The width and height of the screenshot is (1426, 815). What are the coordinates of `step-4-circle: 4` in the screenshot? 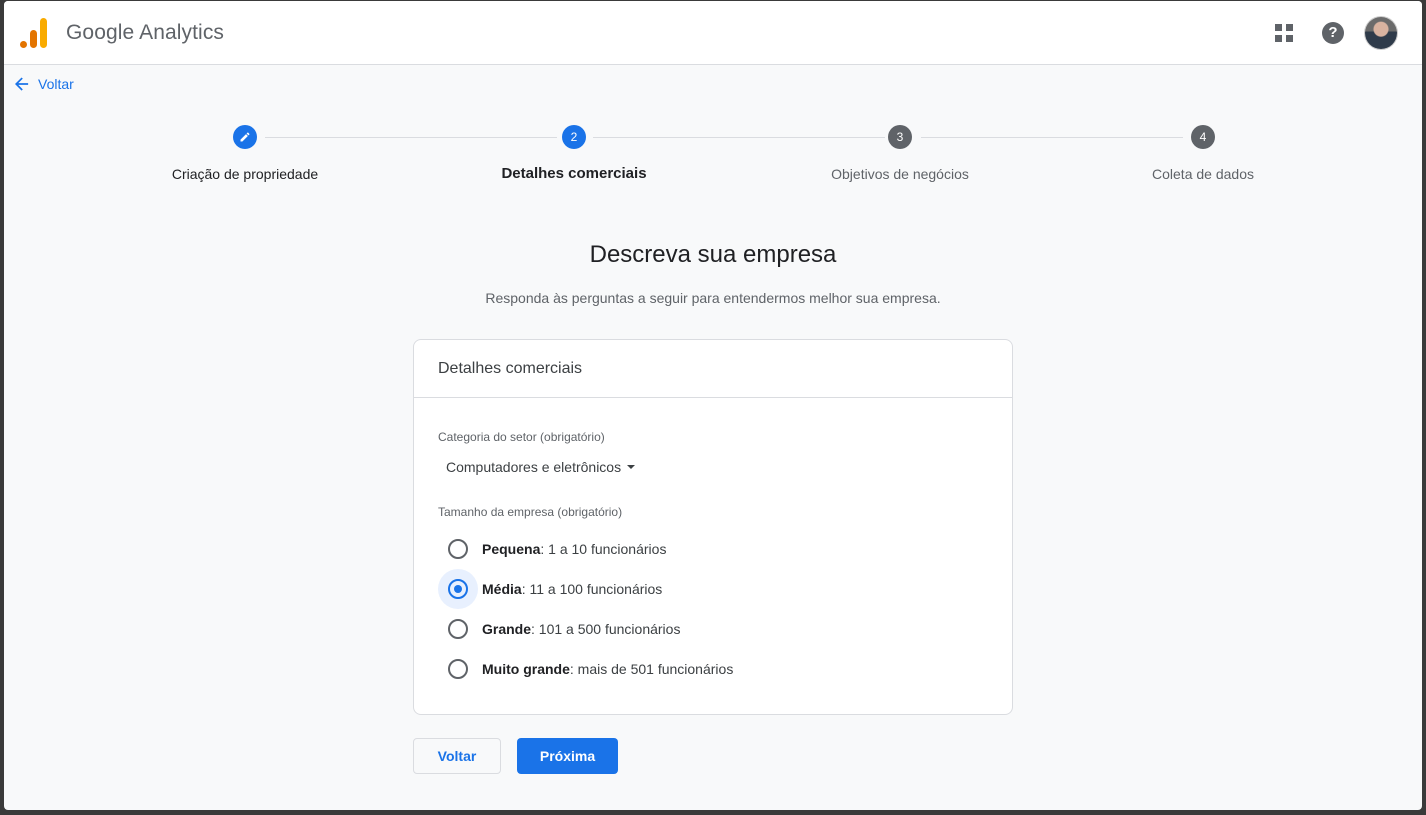 It's located at (1203, 137).